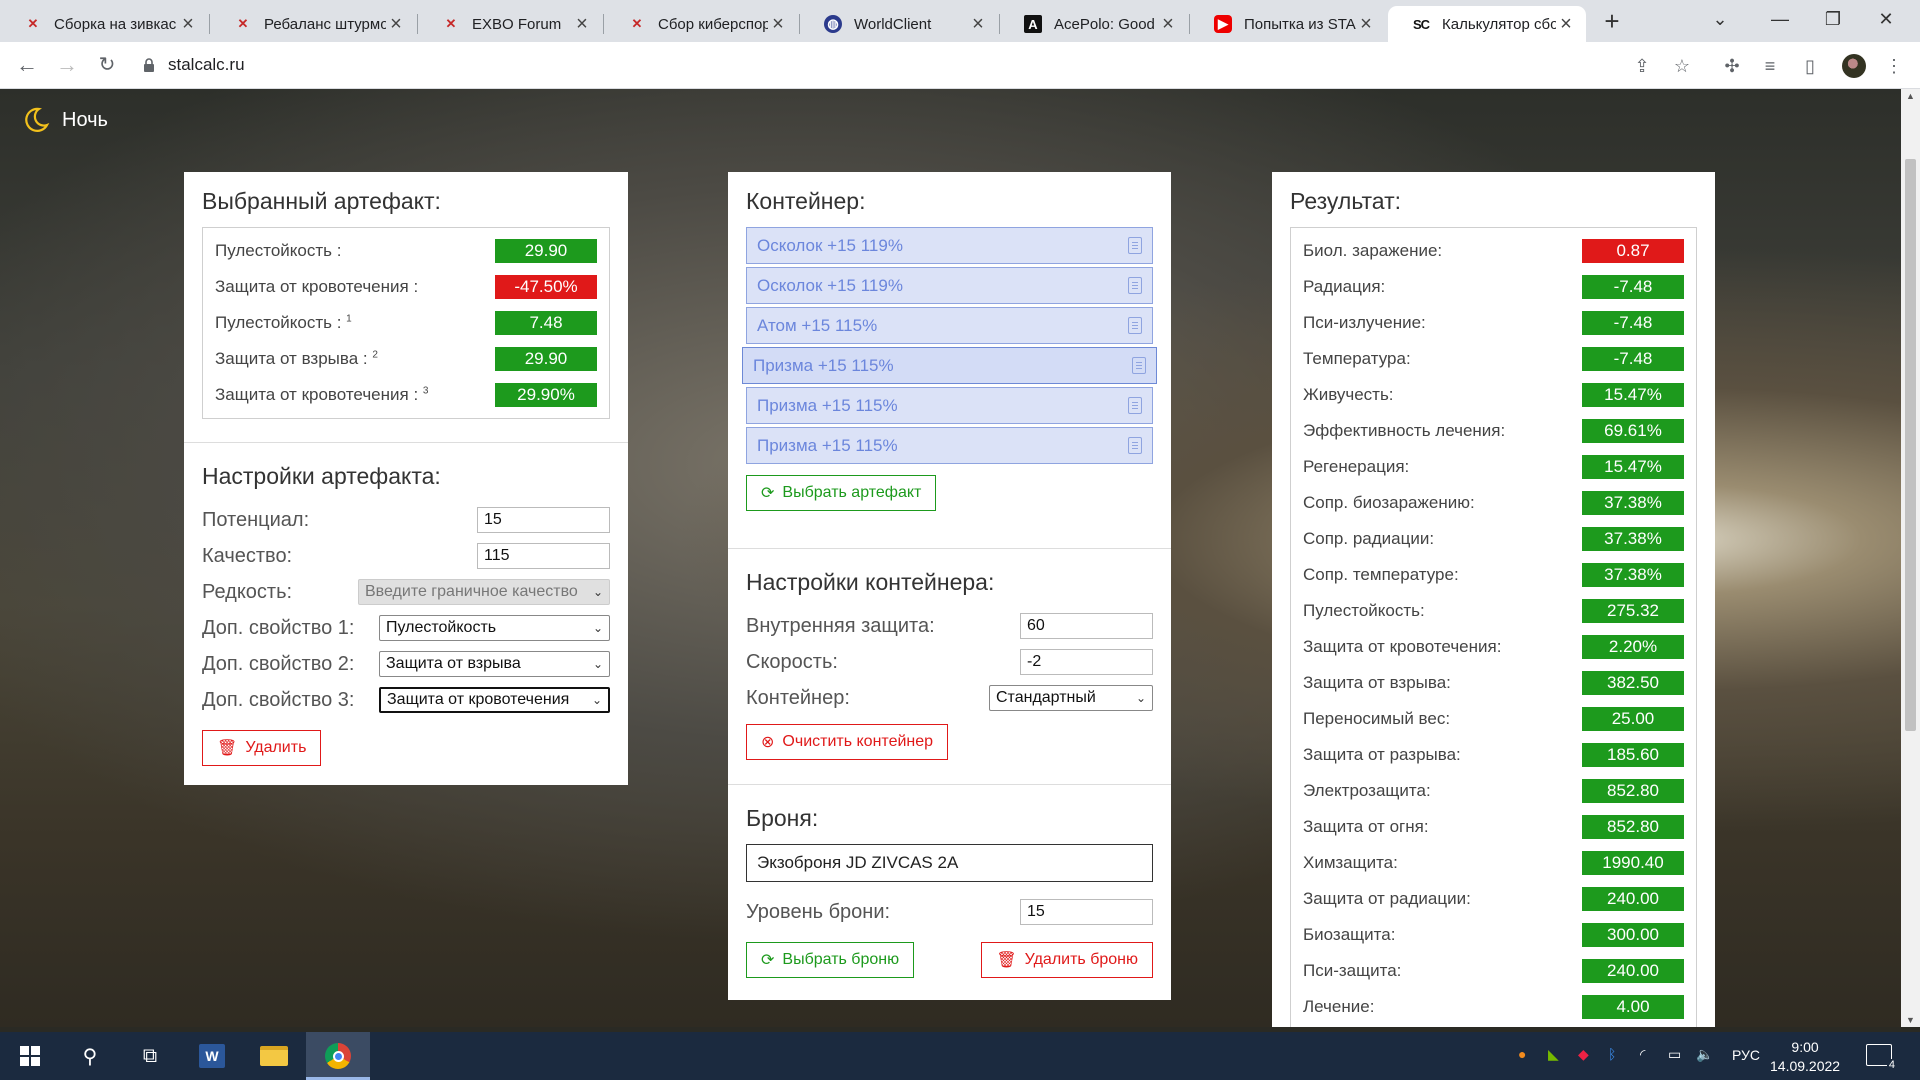  What do you see at coordinates (1894, 66) in the screenshot?
I see `chrome-menu-icon: ⋮` at bounding box center [1894, 66].